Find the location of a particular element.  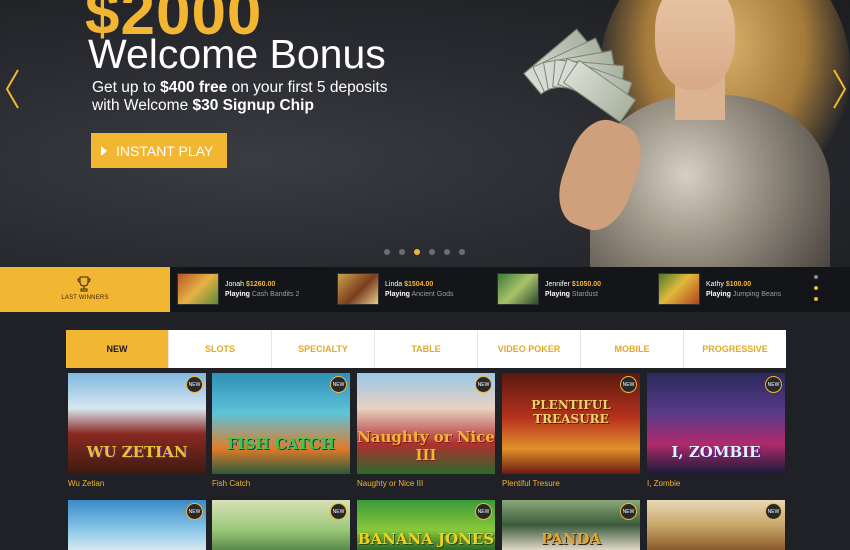

hero-title: Welcome Bonus is located at coordinates (237, 54).